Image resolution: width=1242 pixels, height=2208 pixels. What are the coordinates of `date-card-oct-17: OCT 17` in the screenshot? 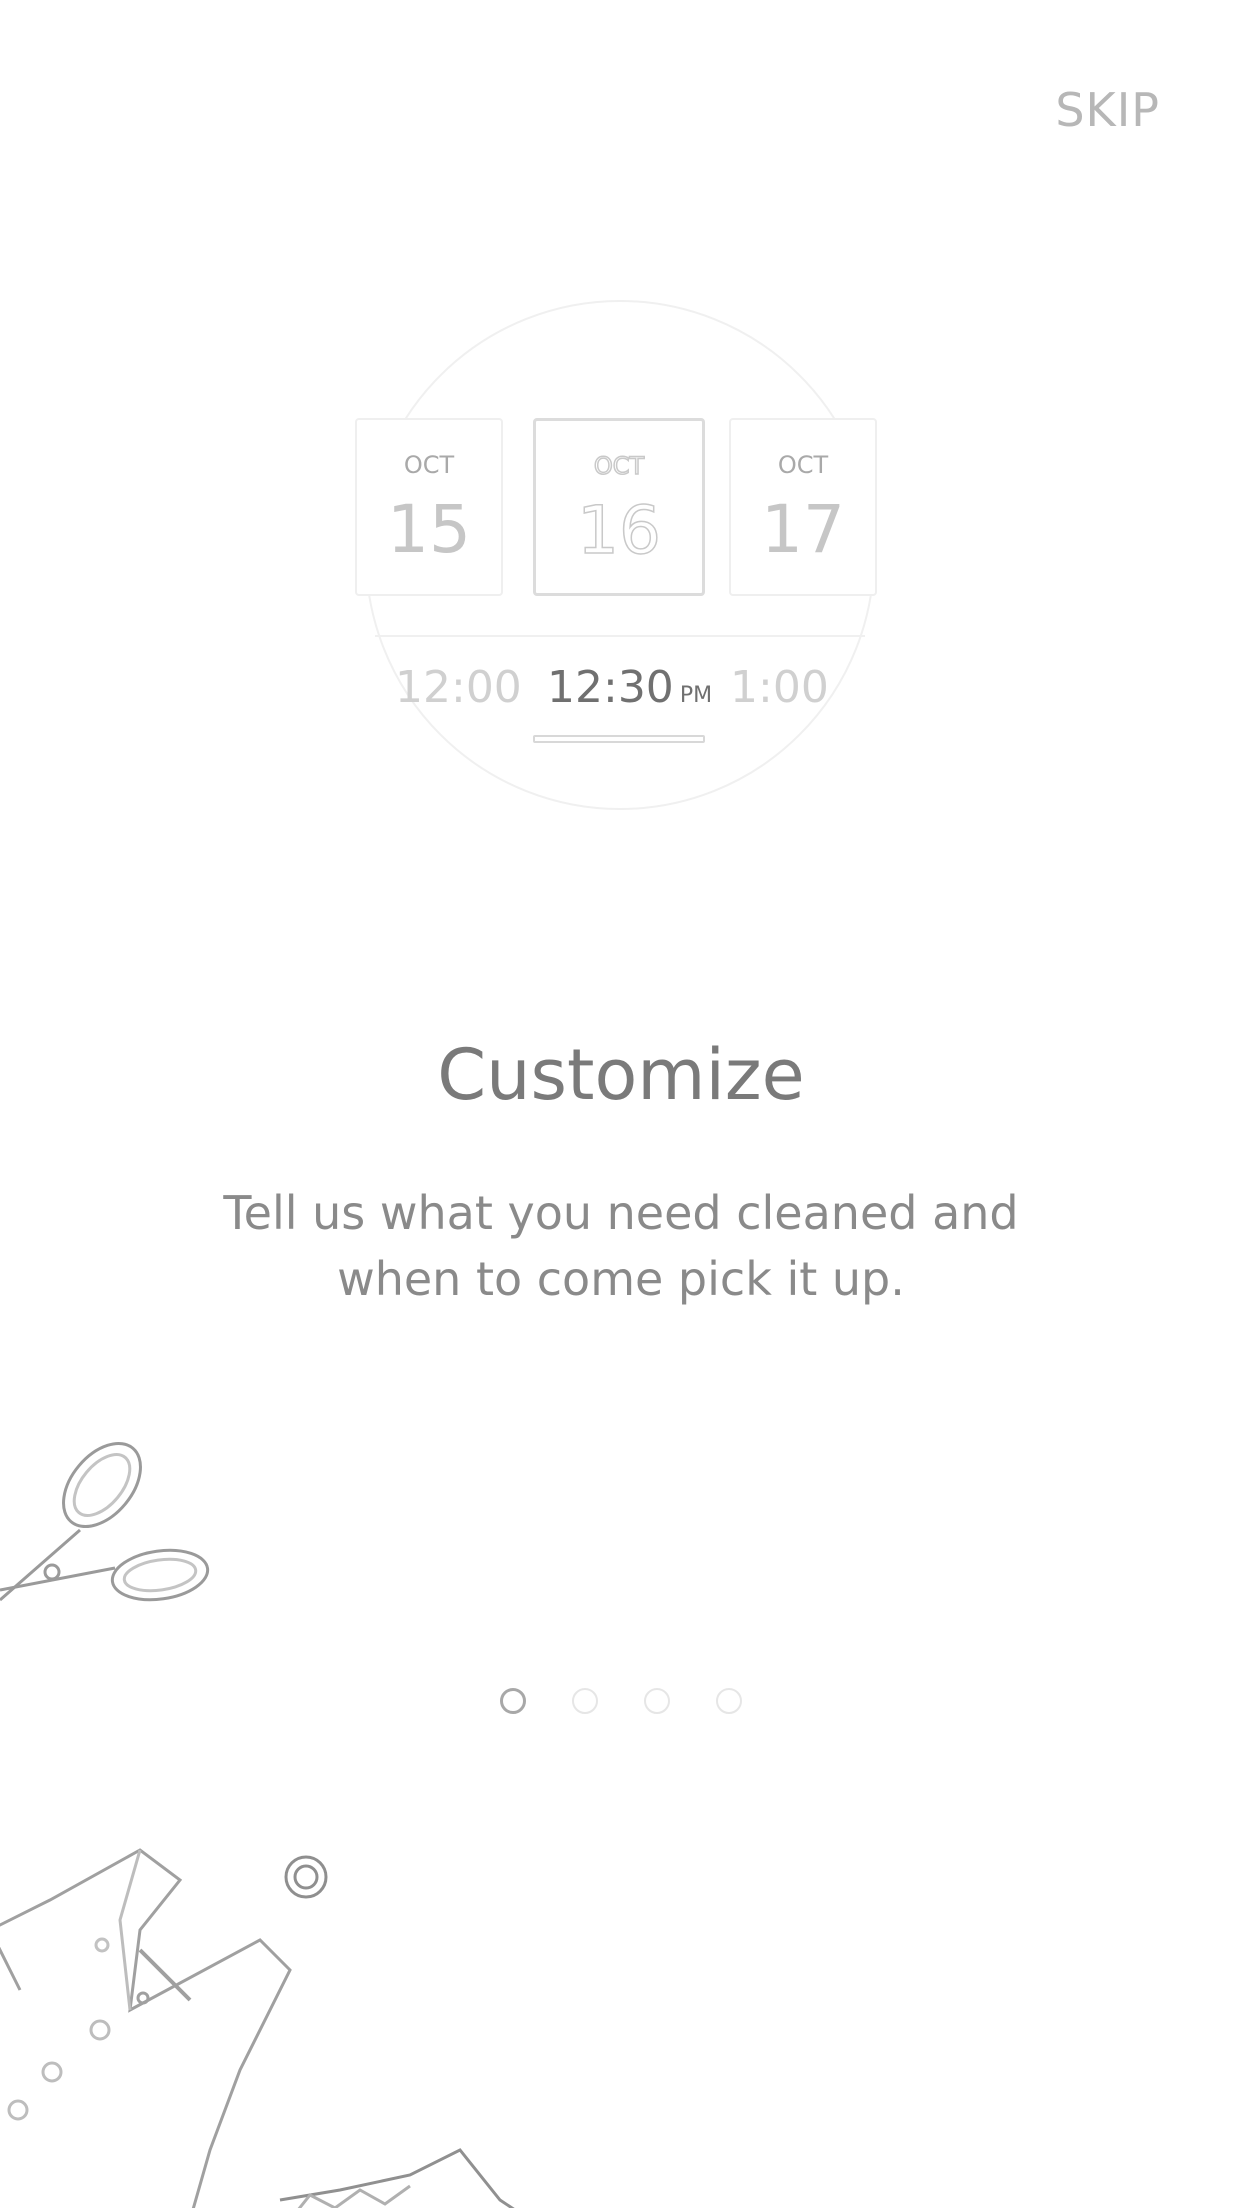 It's located at (803, 507).